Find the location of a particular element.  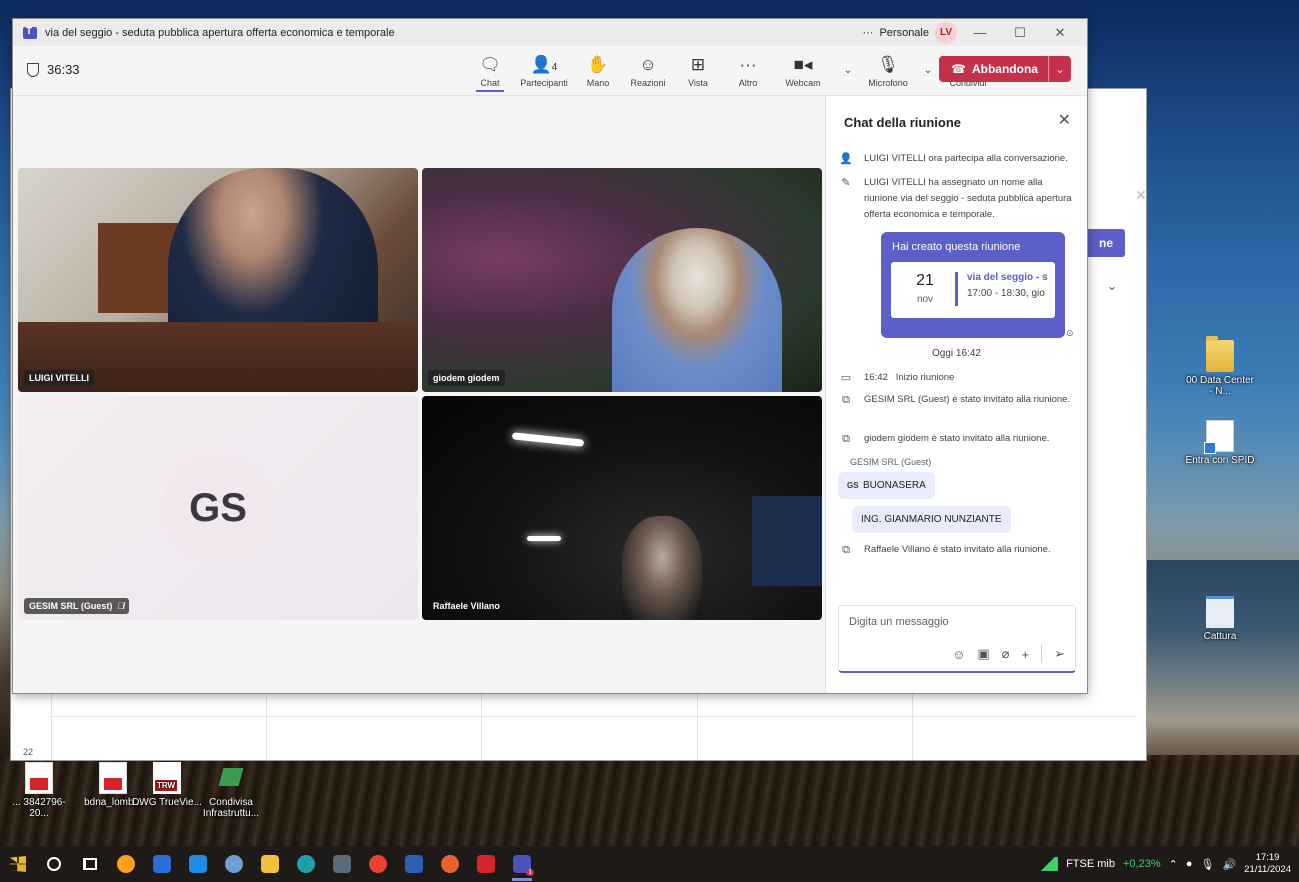

more-button: ··· Altro is located at coordinates (748, 71).